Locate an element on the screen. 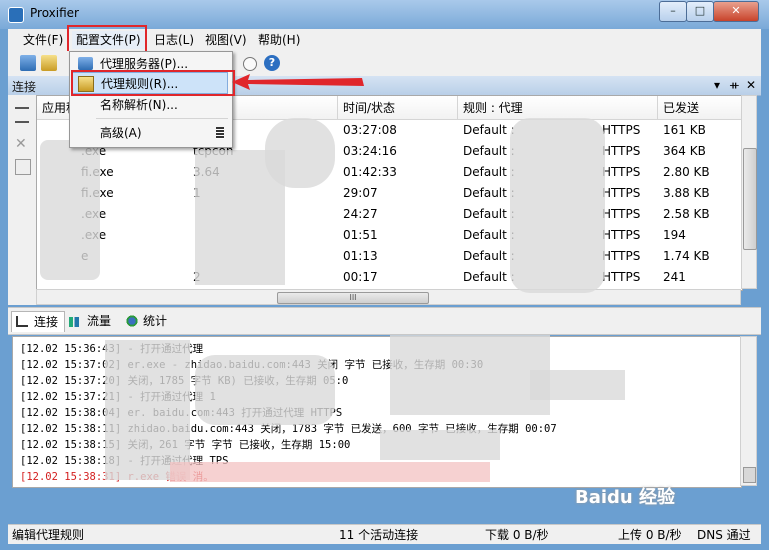 This screenshot has width=769, height=550. cell-time: 03:27:08 is located at coordinates (370, 130).